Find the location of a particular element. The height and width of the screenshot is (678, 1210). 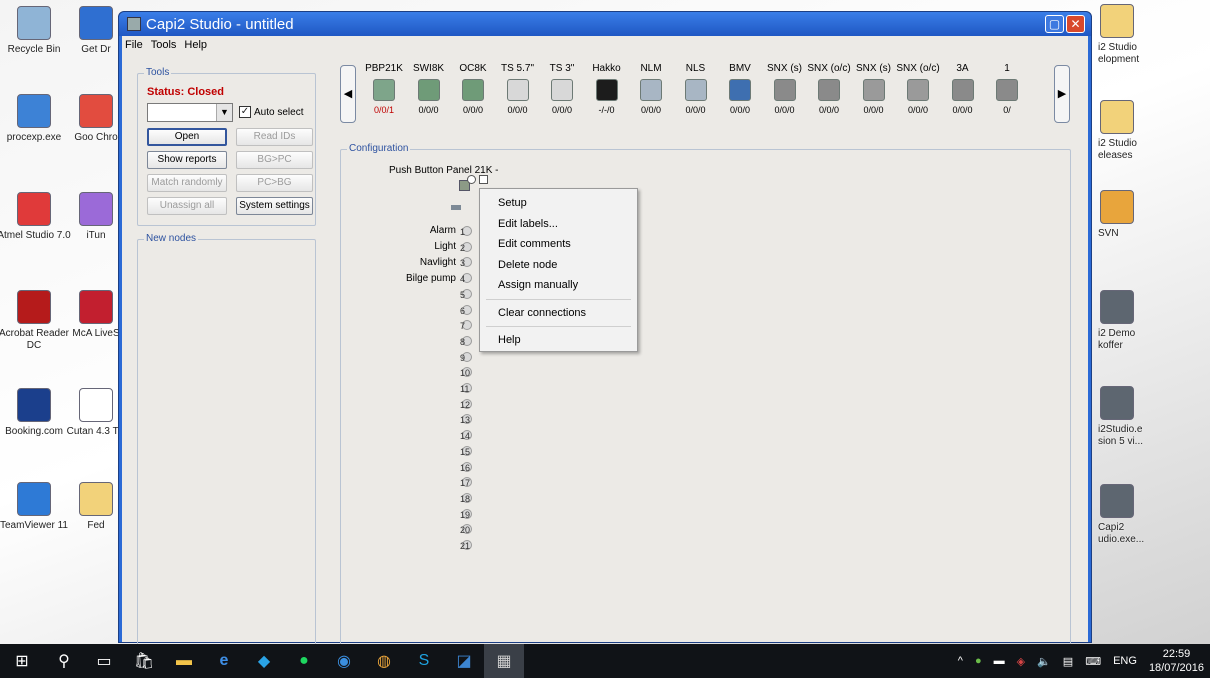

tools-group-title: Tools is located at coordinates (158, 72).